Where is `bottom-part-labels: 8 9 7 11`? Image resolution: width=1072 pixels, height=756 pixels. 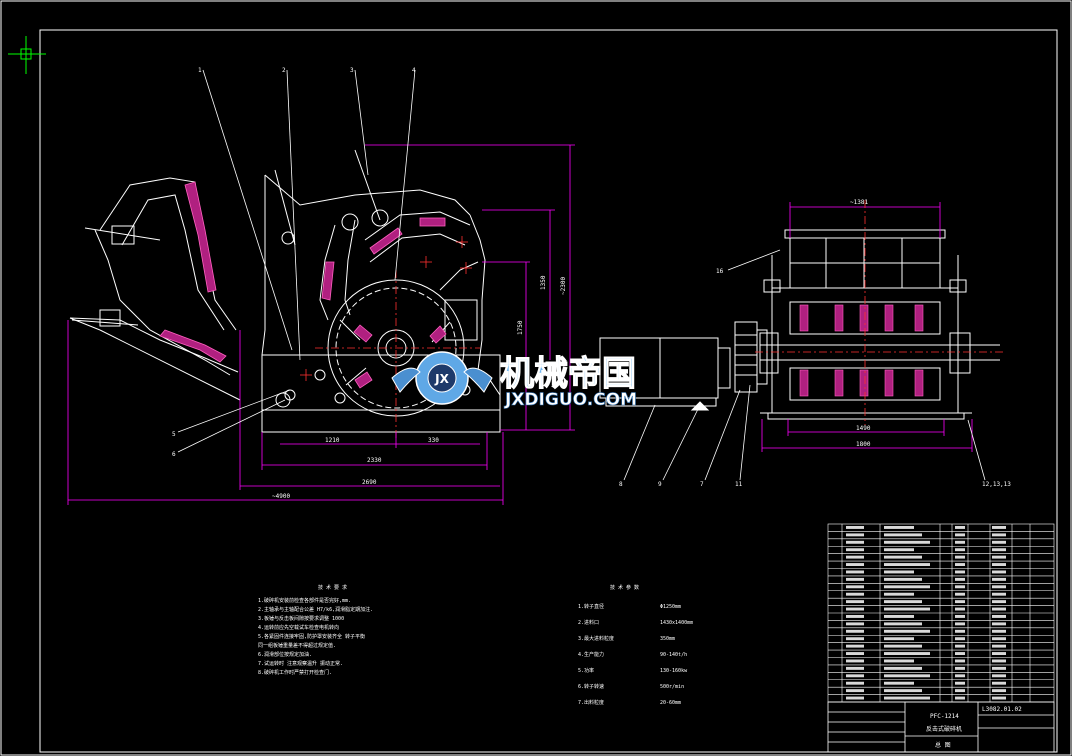 bottom-part-labels: 8 9 7 11 is located at coordinates (681, 484).